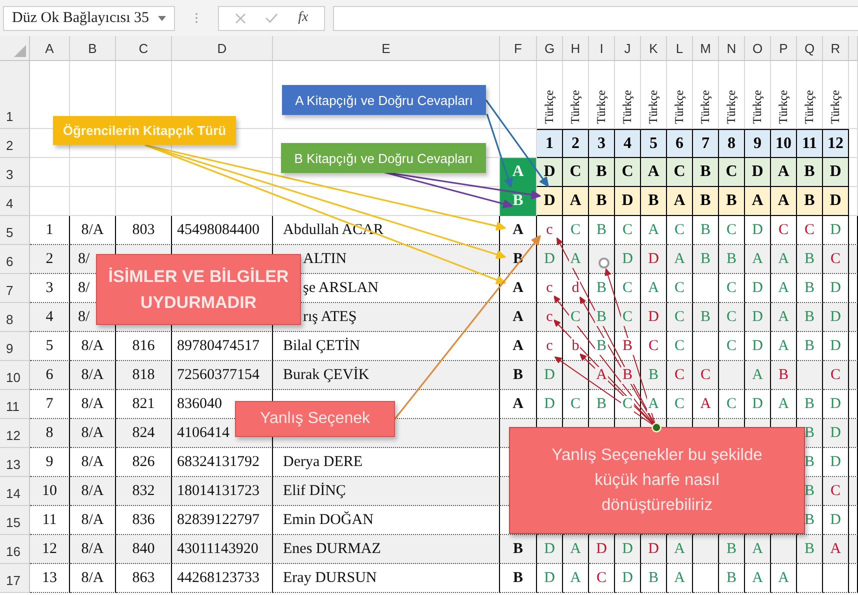  What do you see at coordinates (20, 51) in the screenshot?
I see `select-all-icon` at bounding box center [20, 51].